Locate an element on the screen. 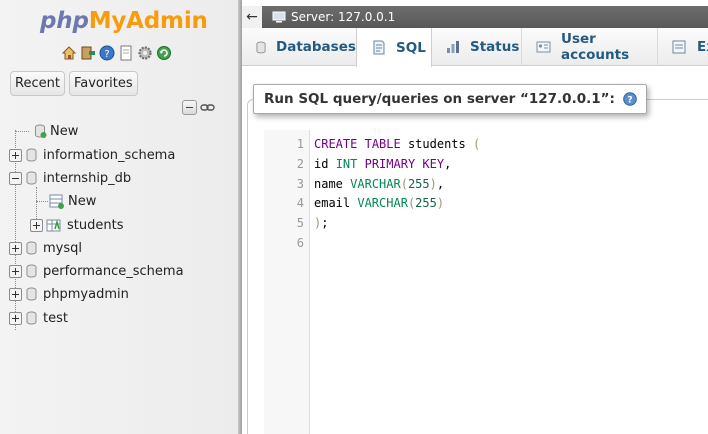 This screenshot has height=434, width=708. tab-databases: Databases is located at coordinates (299, 47).